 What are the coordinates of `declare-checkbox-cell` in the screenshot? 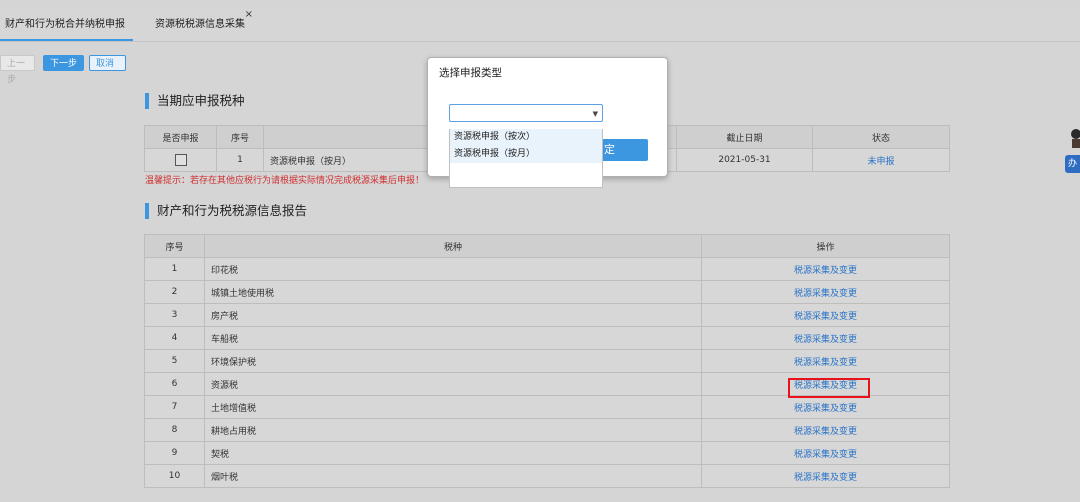 It's located at (180, 160).